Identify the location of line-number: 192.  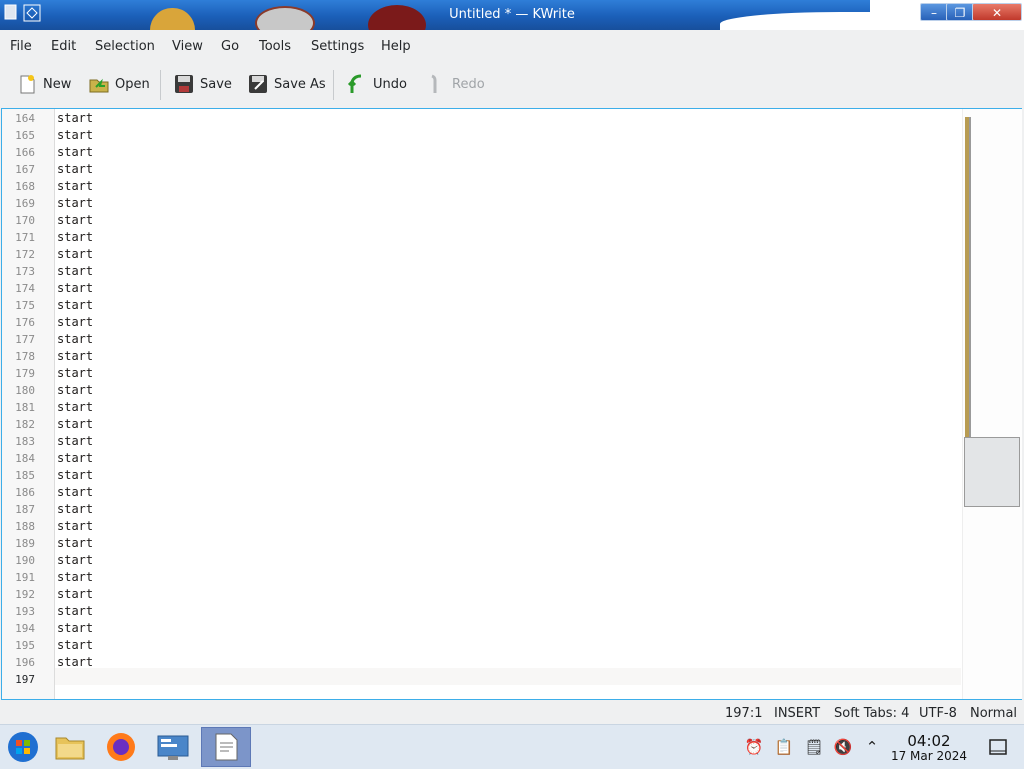
(25, 594).